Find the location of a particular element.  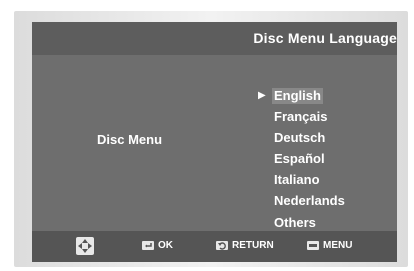

dpad-icon is located at coordinates (85, 246).